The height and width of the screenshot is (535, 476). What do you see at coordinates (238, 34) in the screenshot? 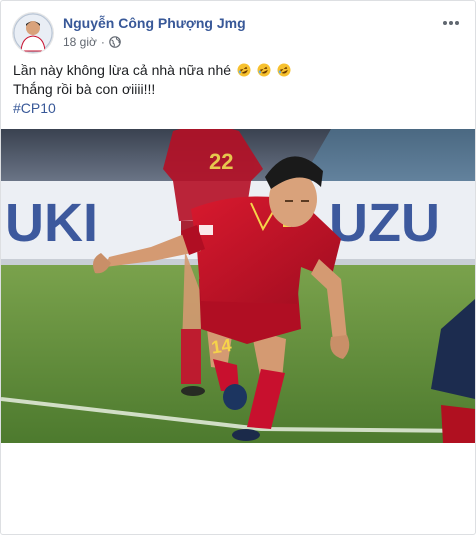
I see `post-header: Nguyễn Công Phượng Jmg 18 giờ ·` at bounding box center [238, 34].